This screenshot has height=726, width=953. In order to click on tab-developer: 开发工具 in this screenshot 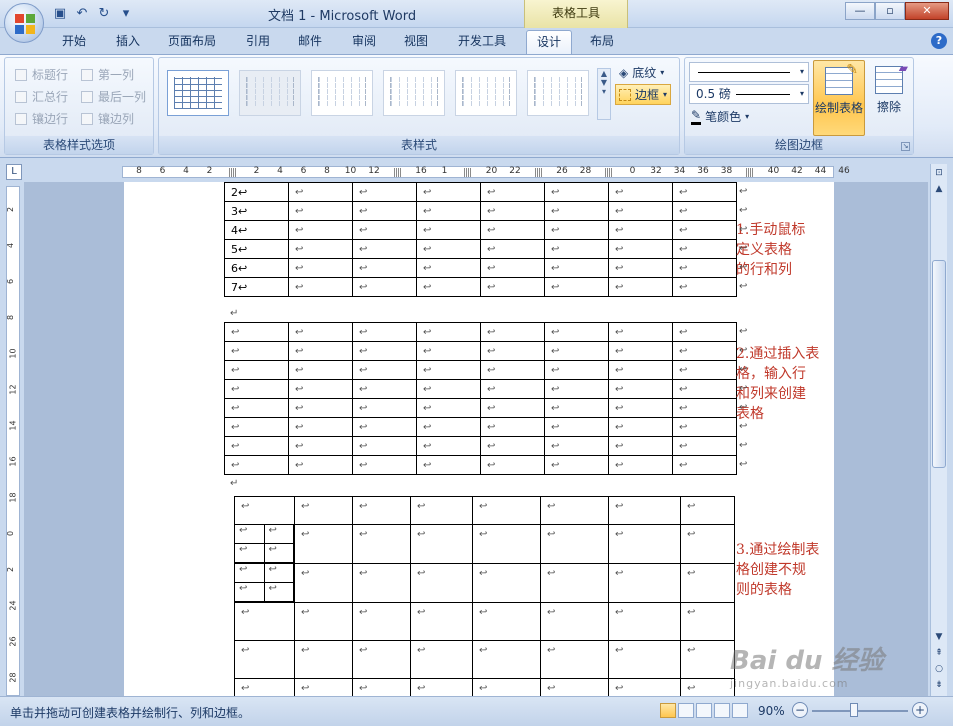, I will do `click(482, 42)`.